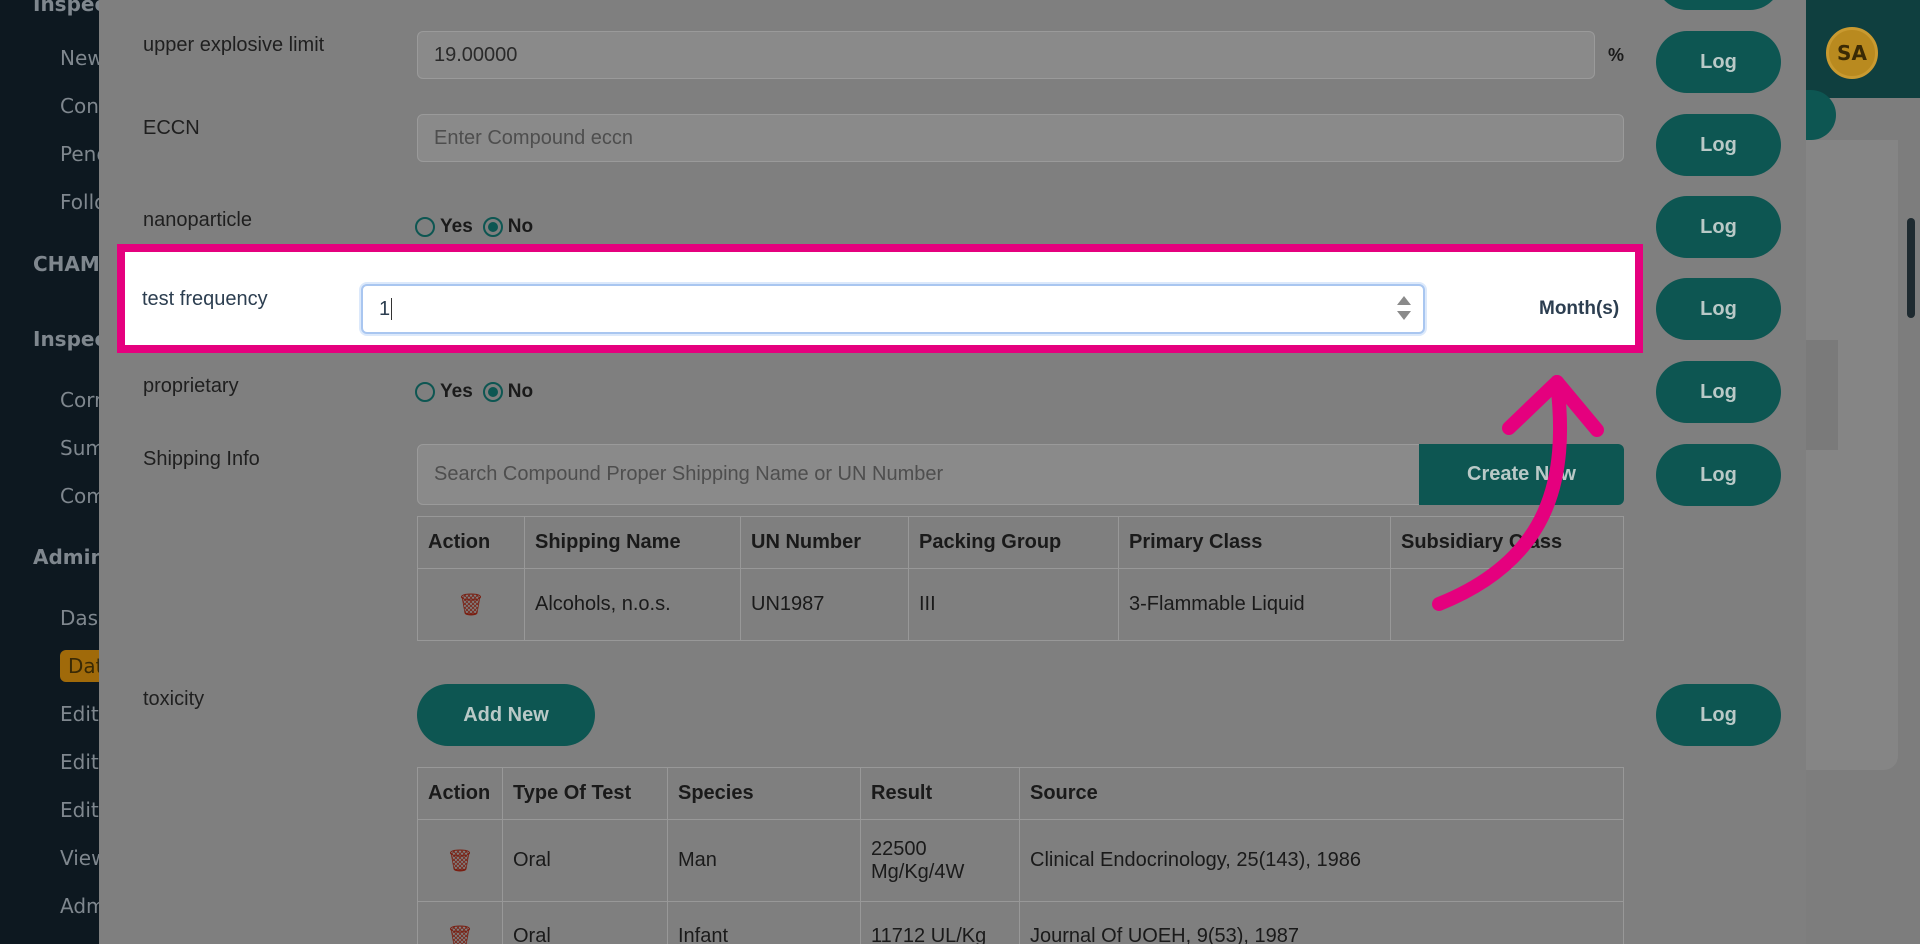  Describe the element at coordinates (764, 860) in the screenshot. I see `species-cell: Man` at that location.